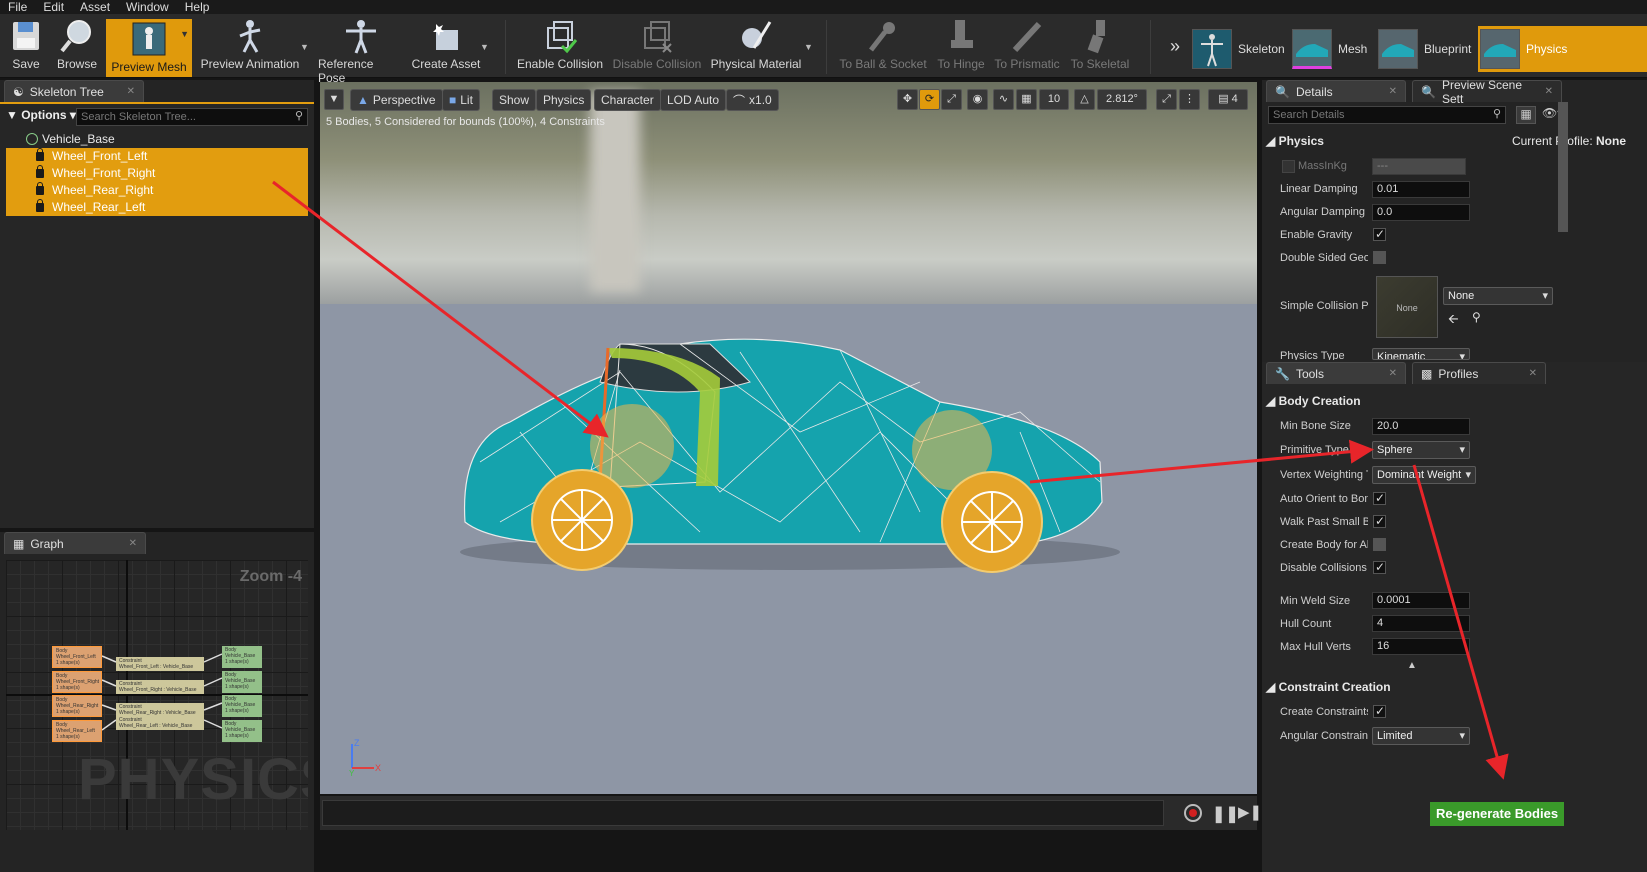 The height and width of the screenshot is (872, 1647). What do you see at coordinates (149, 48) in the screenshot?
I see `preview-mesh-button: Preview Mesh ▼` at bounding box center [149, 48].